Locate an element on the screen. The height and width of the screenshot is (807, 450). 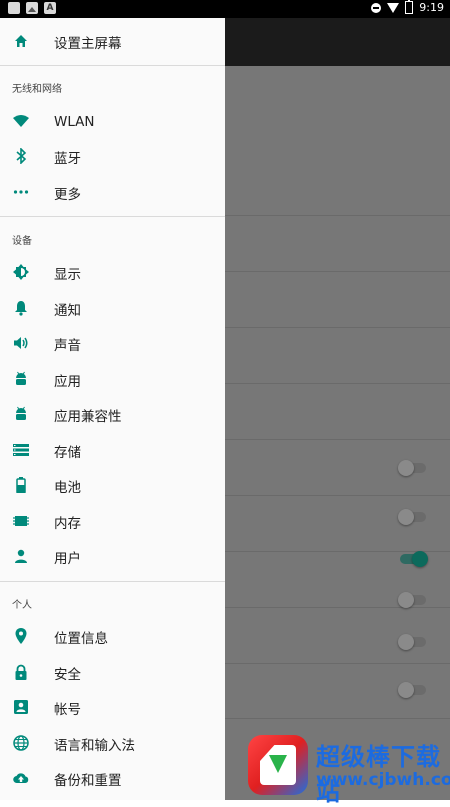
drawer-item-more: 更多 is located at coordinates (112, 192).